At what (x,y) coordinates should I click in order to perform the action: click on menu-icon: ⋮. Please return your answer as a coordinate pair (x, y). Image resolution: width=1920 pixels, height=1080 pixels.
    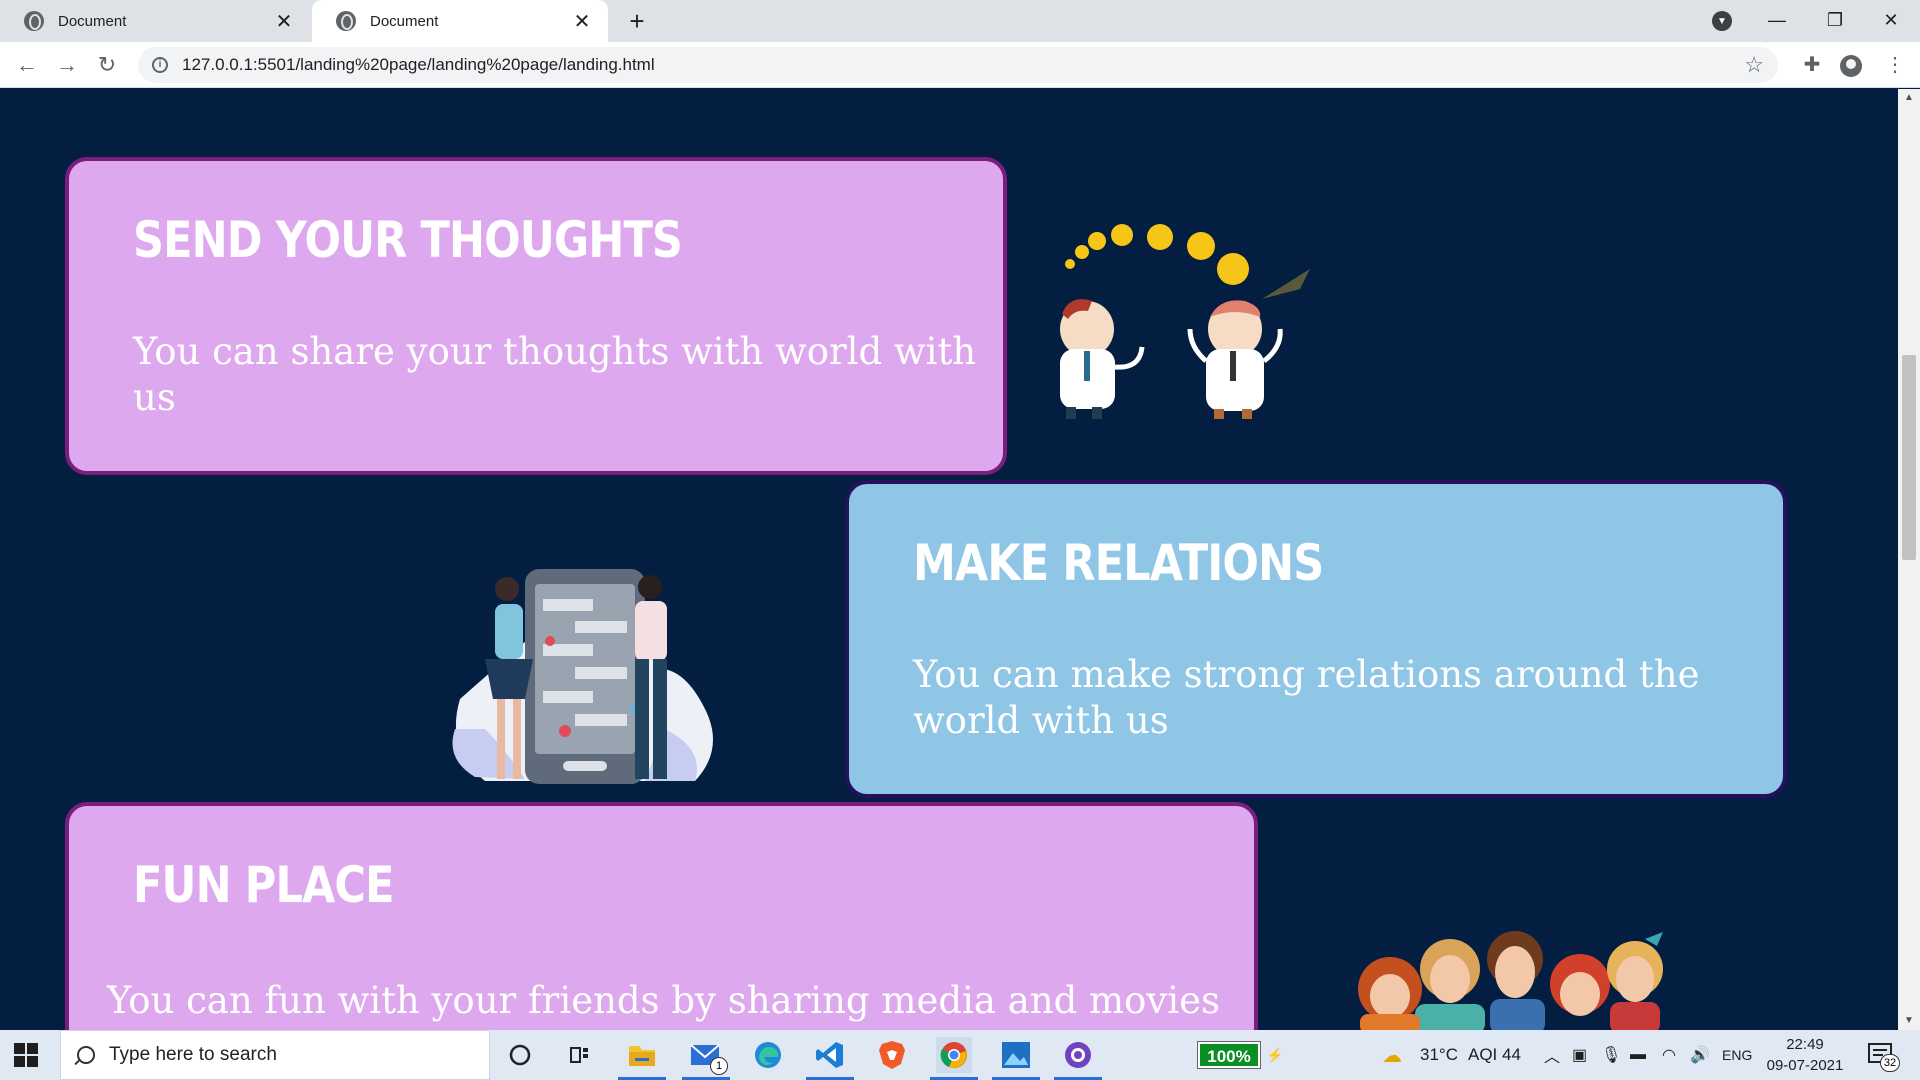
    Looking at the image, I should click on (1895, 65).